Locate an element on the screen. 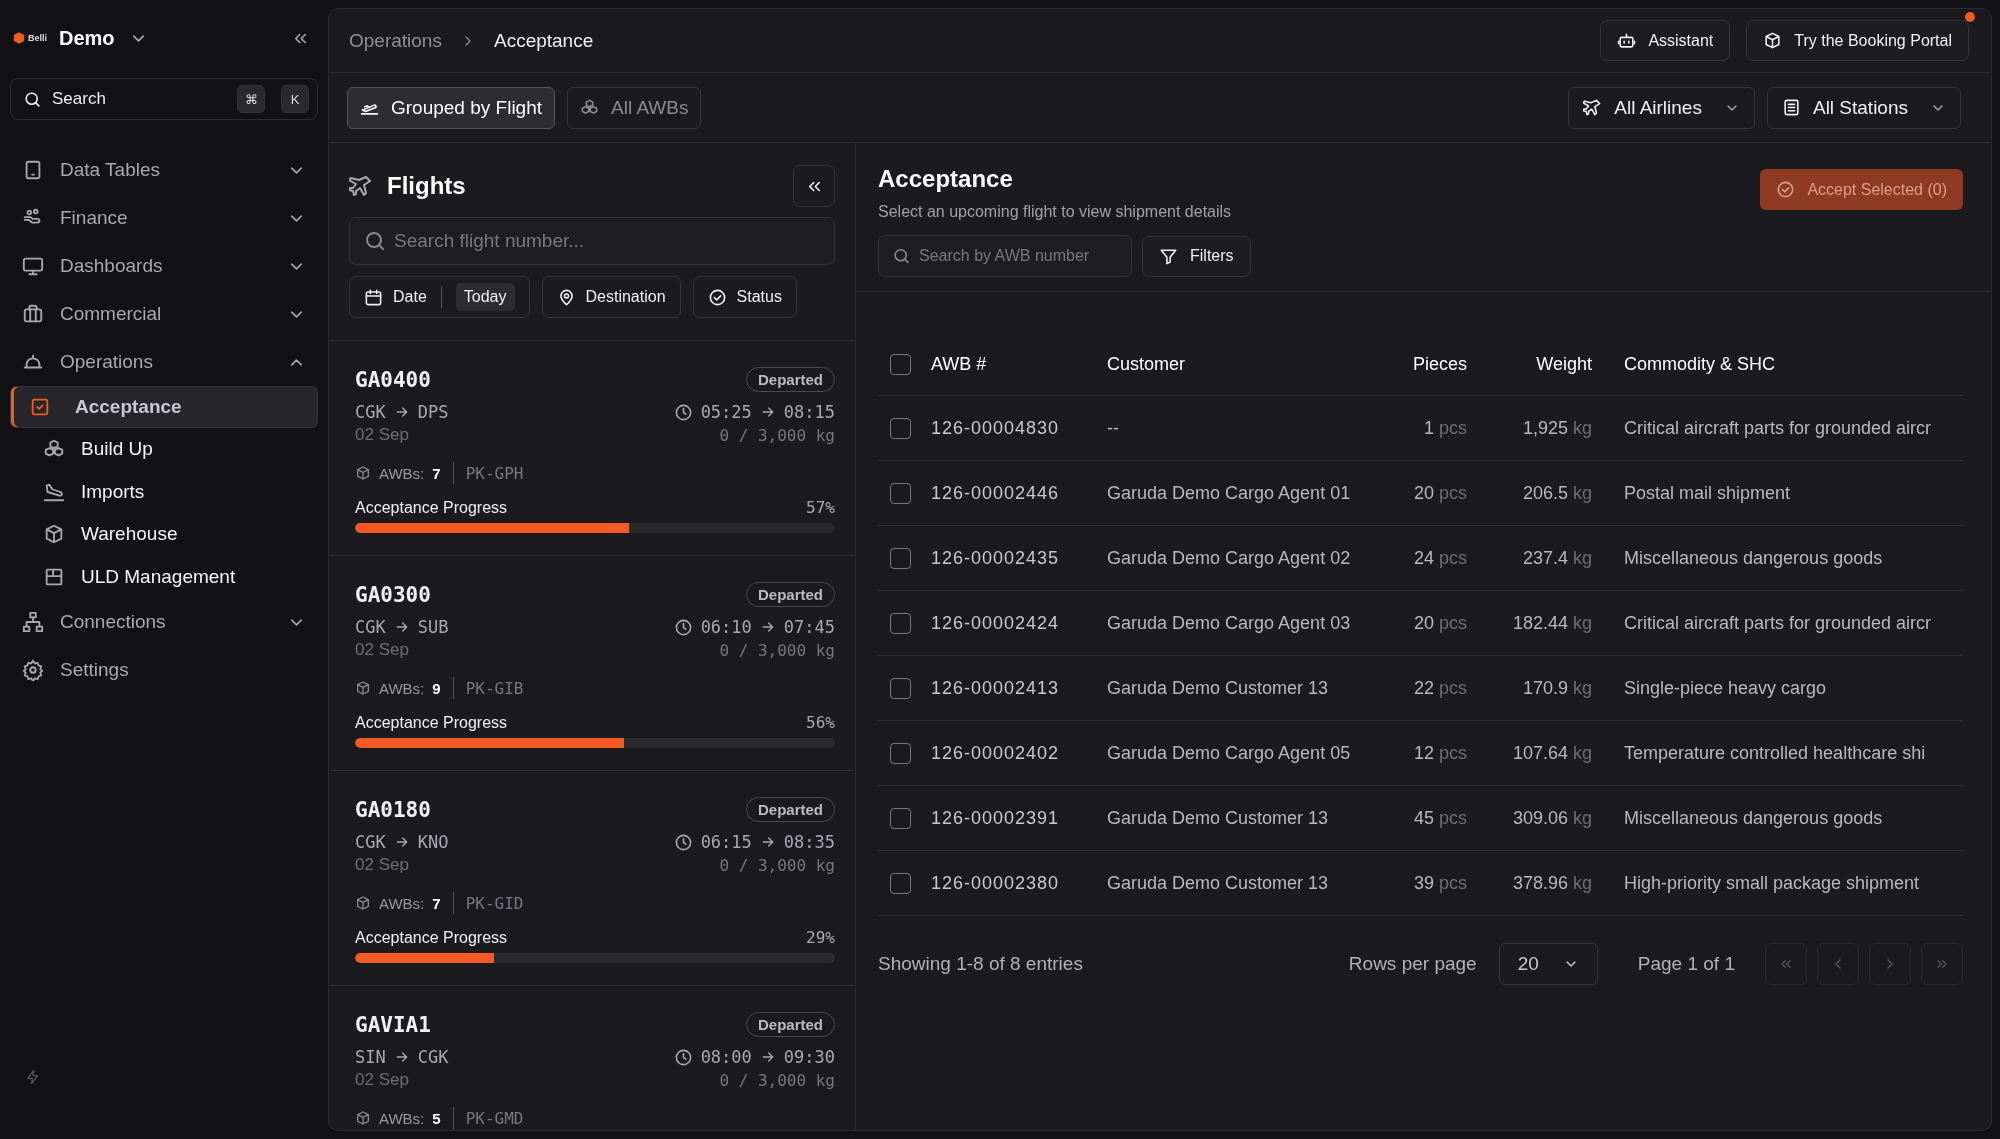  departure-time: 06:10 is located at coordinates (726, 627).